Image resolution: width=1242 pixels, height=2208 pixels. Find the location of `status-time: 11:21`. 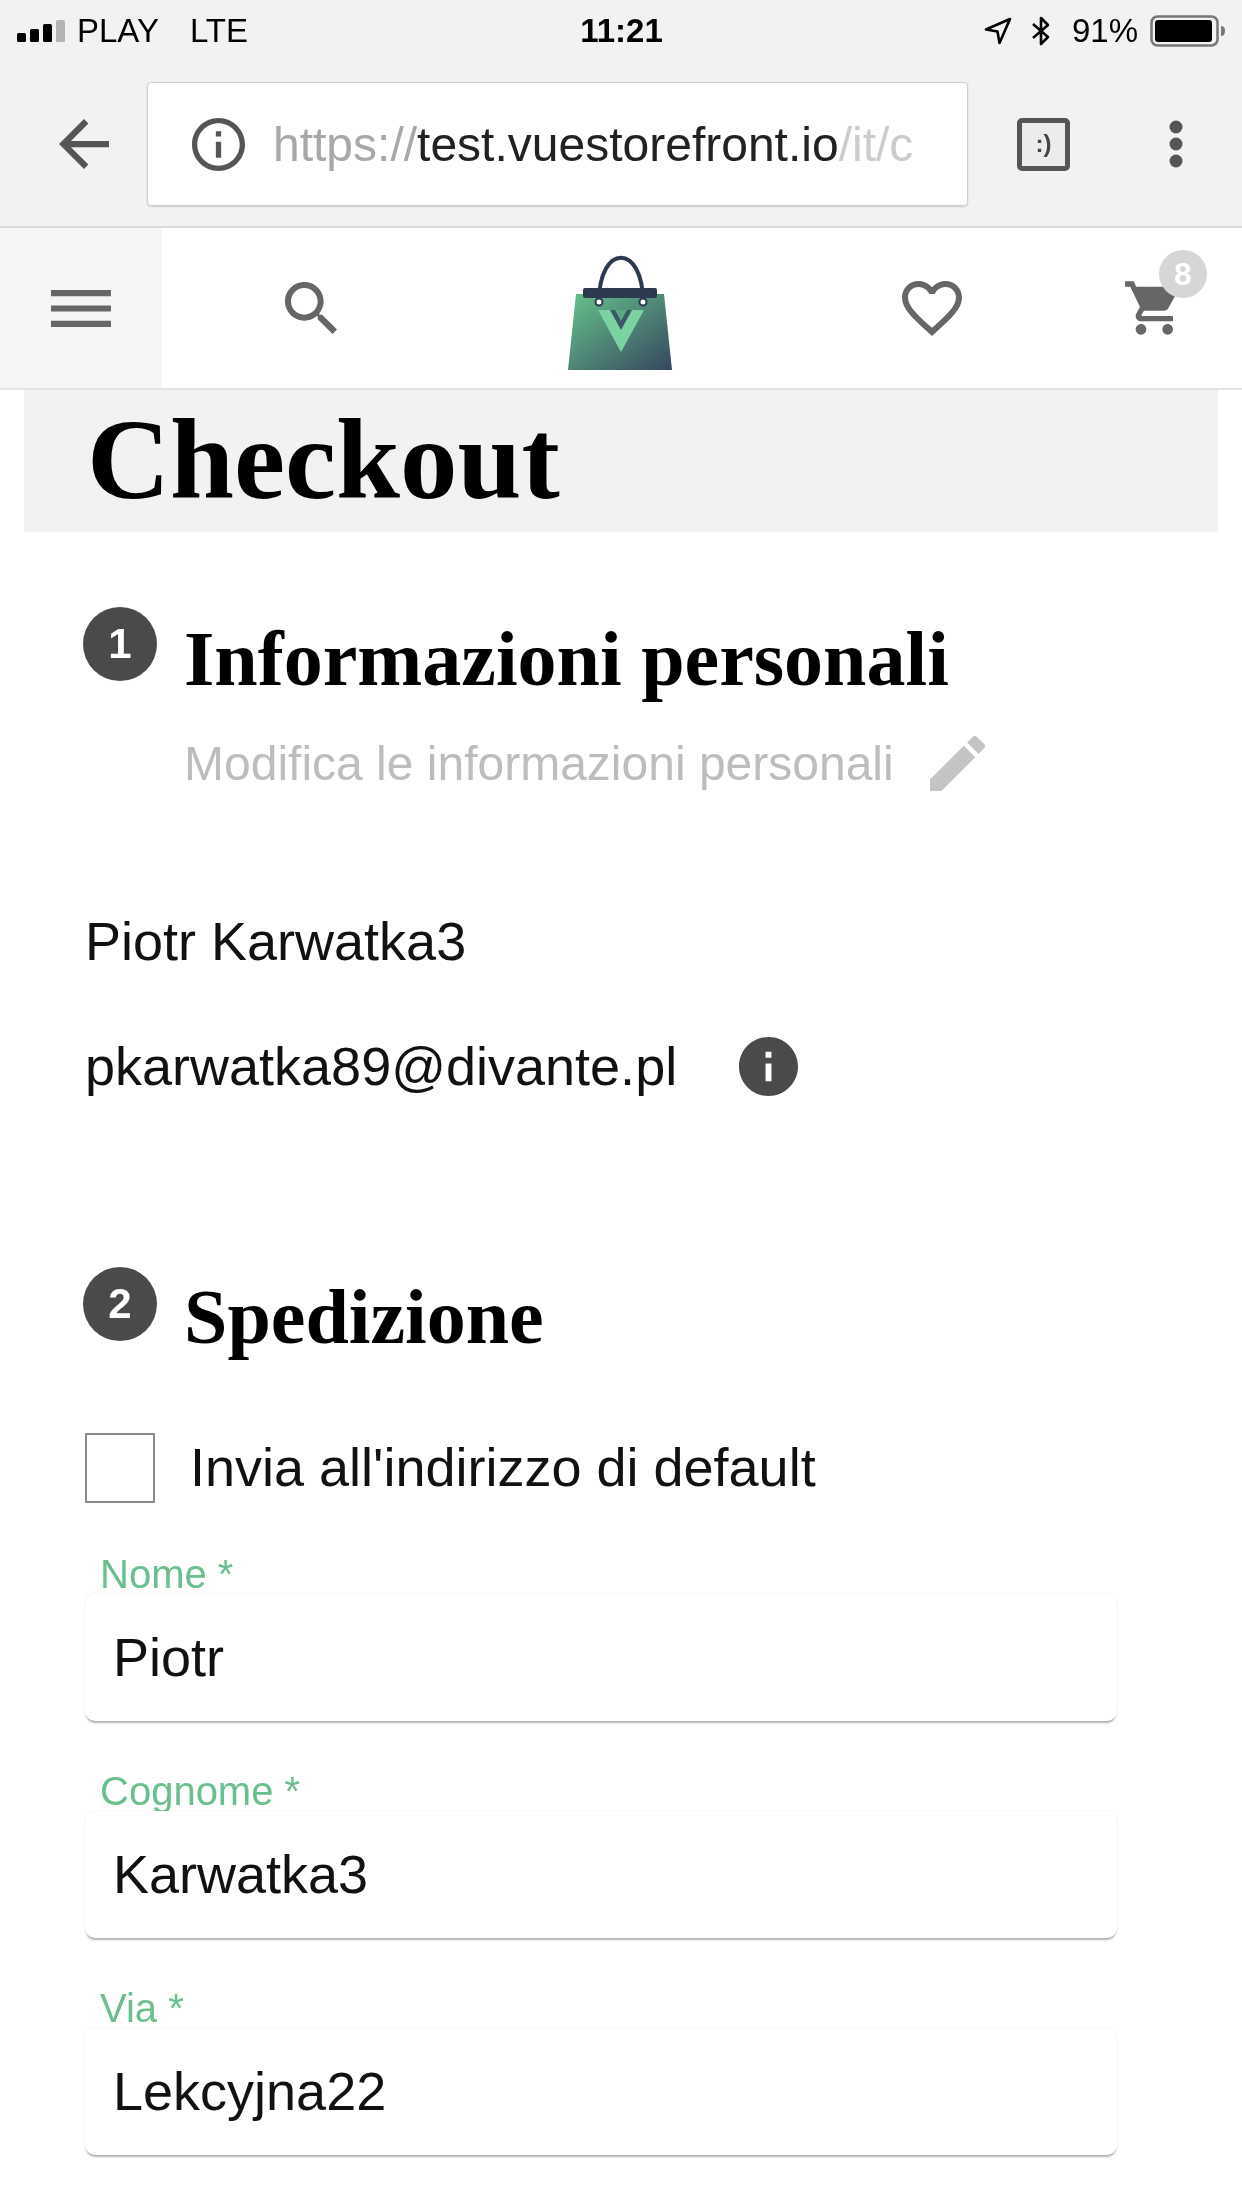

status-time: 11:21 is located at coordinates (621, 31).